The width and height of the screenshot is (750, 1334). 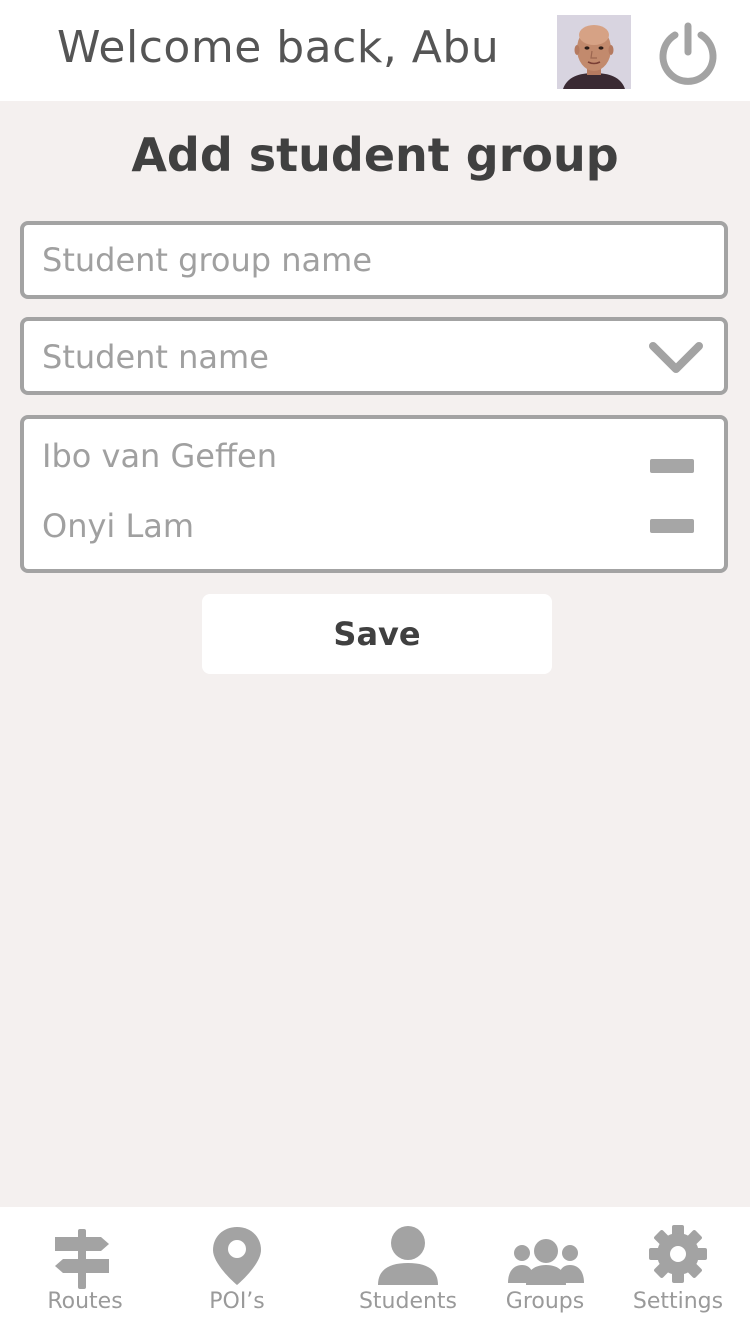 I want to click on list-item: Onyi Lam, so click(x=374, y=533).